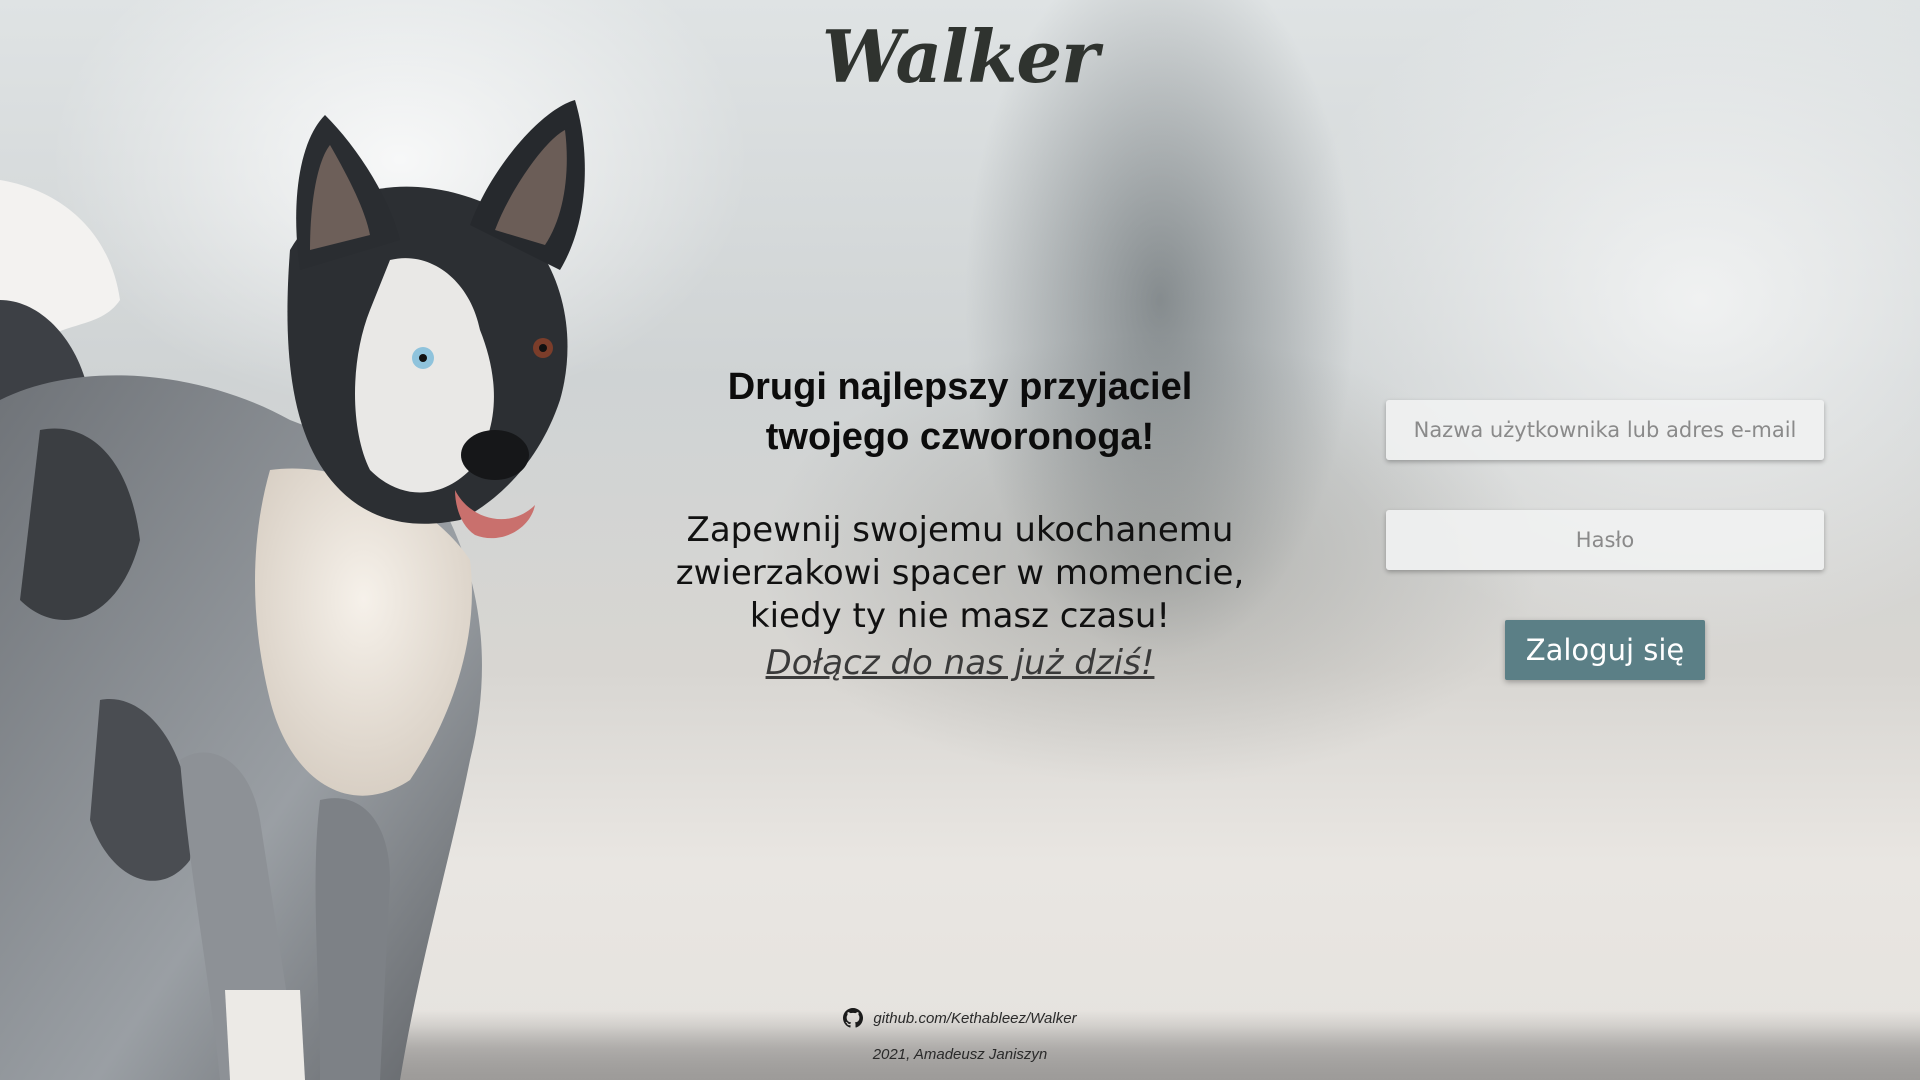 The image size is (1920, 1080). I want to click on password-input, so click(1605, 540).